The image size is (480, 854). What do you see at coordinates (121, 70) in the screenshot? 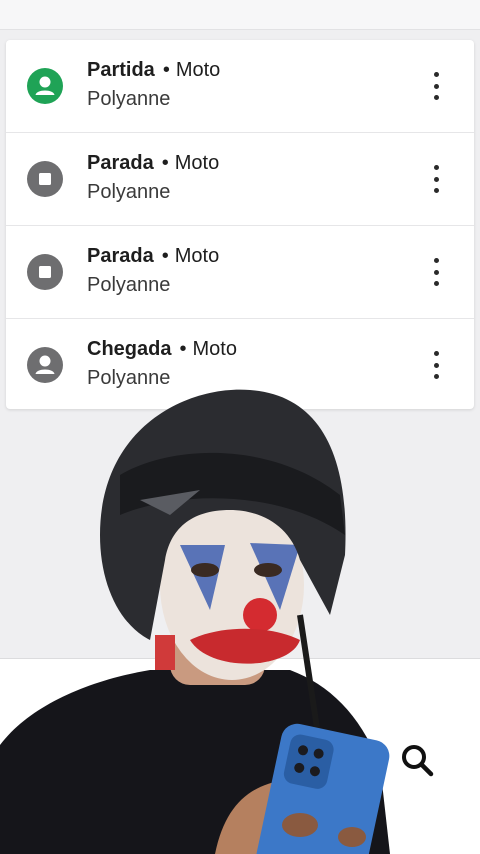
I see `stop-status: Partida` at bounding box center [121, 70].